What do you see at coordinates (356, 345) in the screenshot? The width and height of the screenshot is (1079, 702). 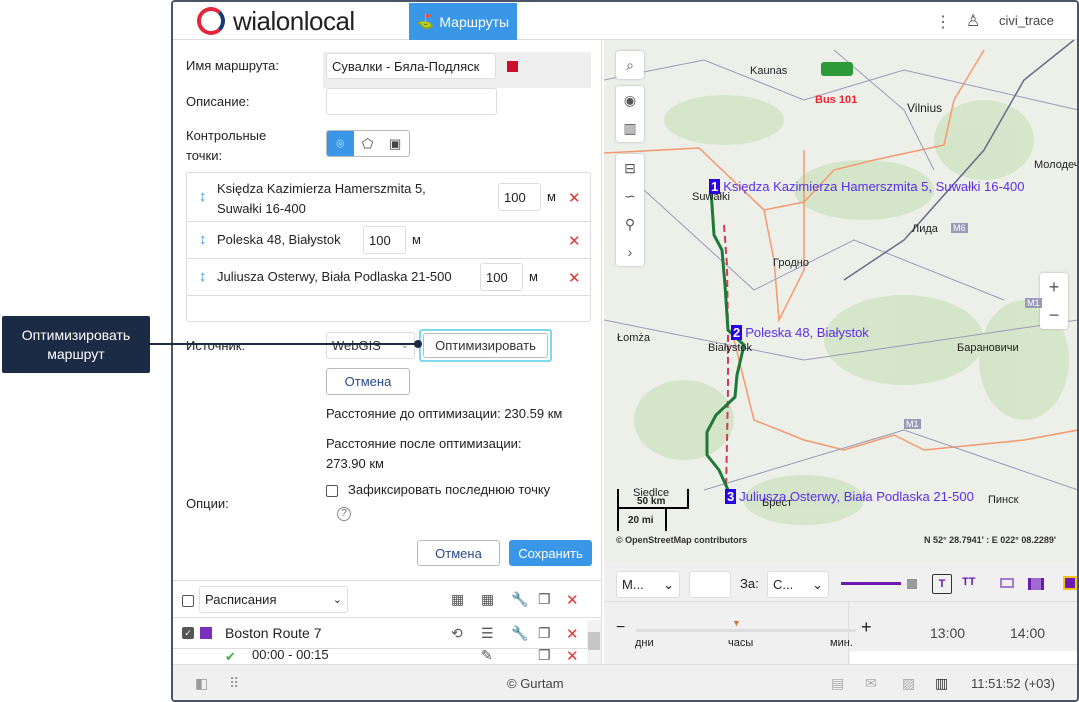 I see `source-value: WebGIS` at bounding box center [356, 345].